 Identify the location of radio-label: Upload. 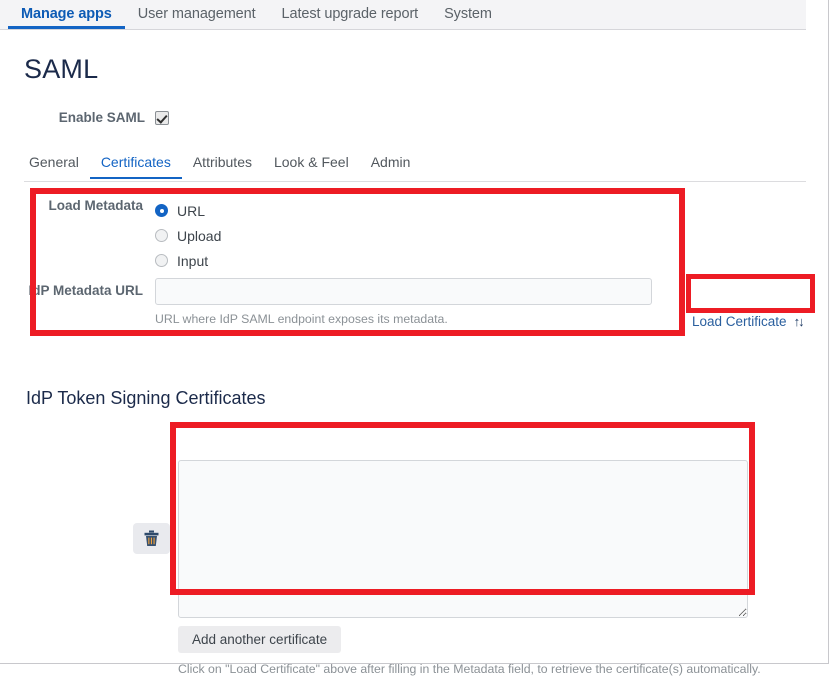
(199, 235).